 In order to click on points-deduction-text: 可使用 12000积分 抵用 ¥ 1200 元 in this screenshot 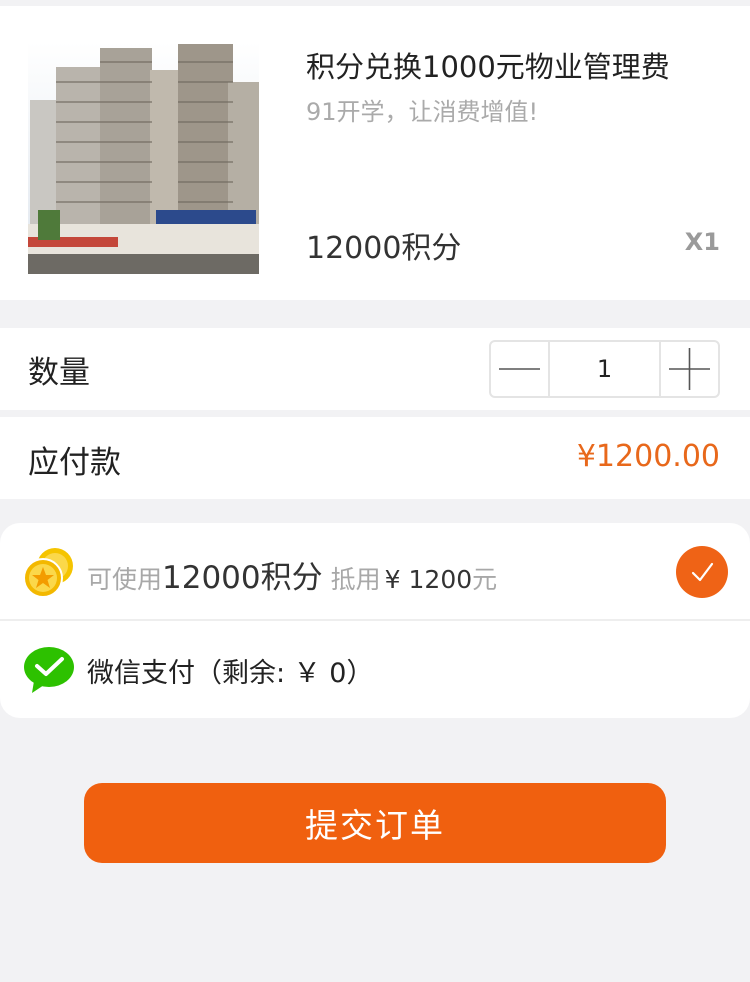, I will do `click(292, 574)`.